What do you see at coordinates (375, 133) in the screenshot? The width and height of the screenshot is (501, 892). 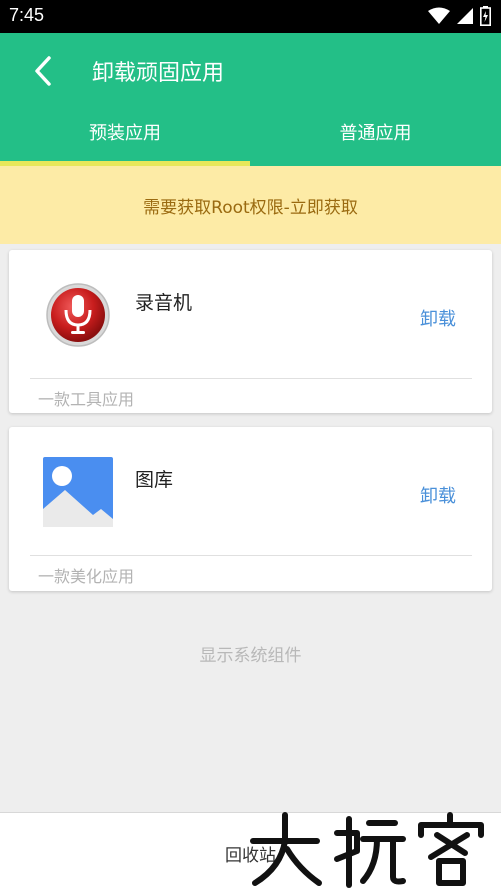 I see `tab-normal: 普通应用` at bounding box center [375, 133].